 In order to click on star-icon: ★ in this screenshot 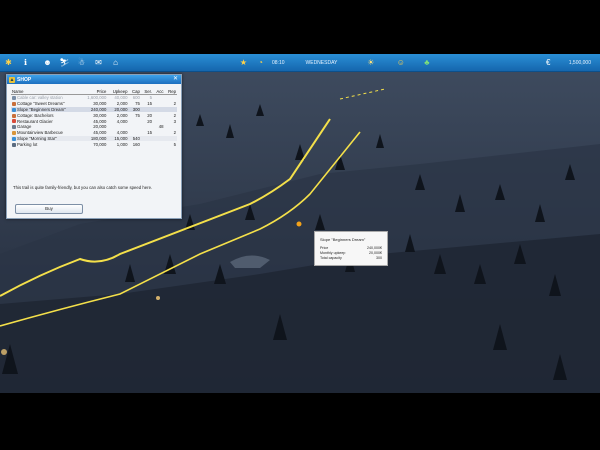, I will do `click(243, 62)`.